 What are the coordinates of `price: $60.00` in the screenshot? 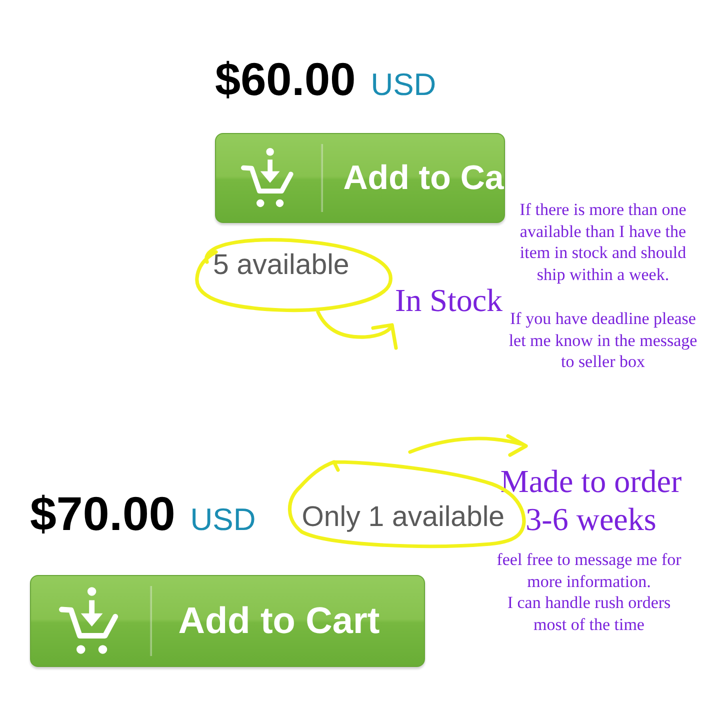 It's located at (285, 79).